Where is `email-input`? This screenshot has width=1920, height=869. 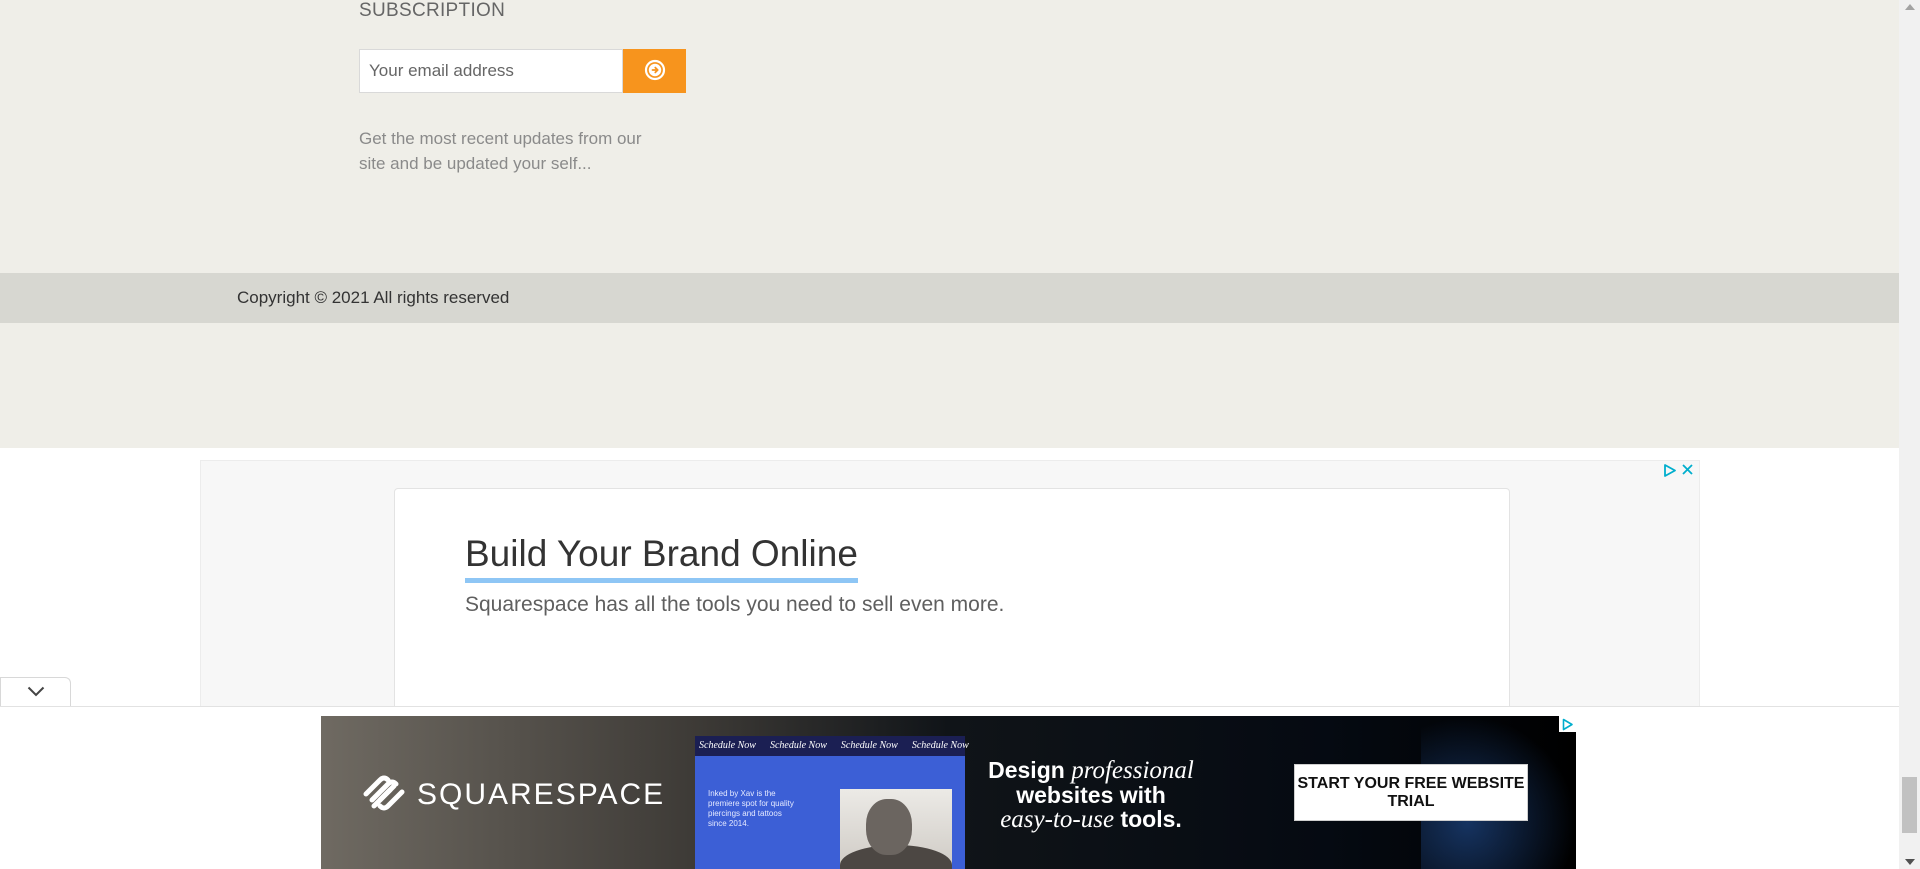
email-input is located at coordinates (491, 71).